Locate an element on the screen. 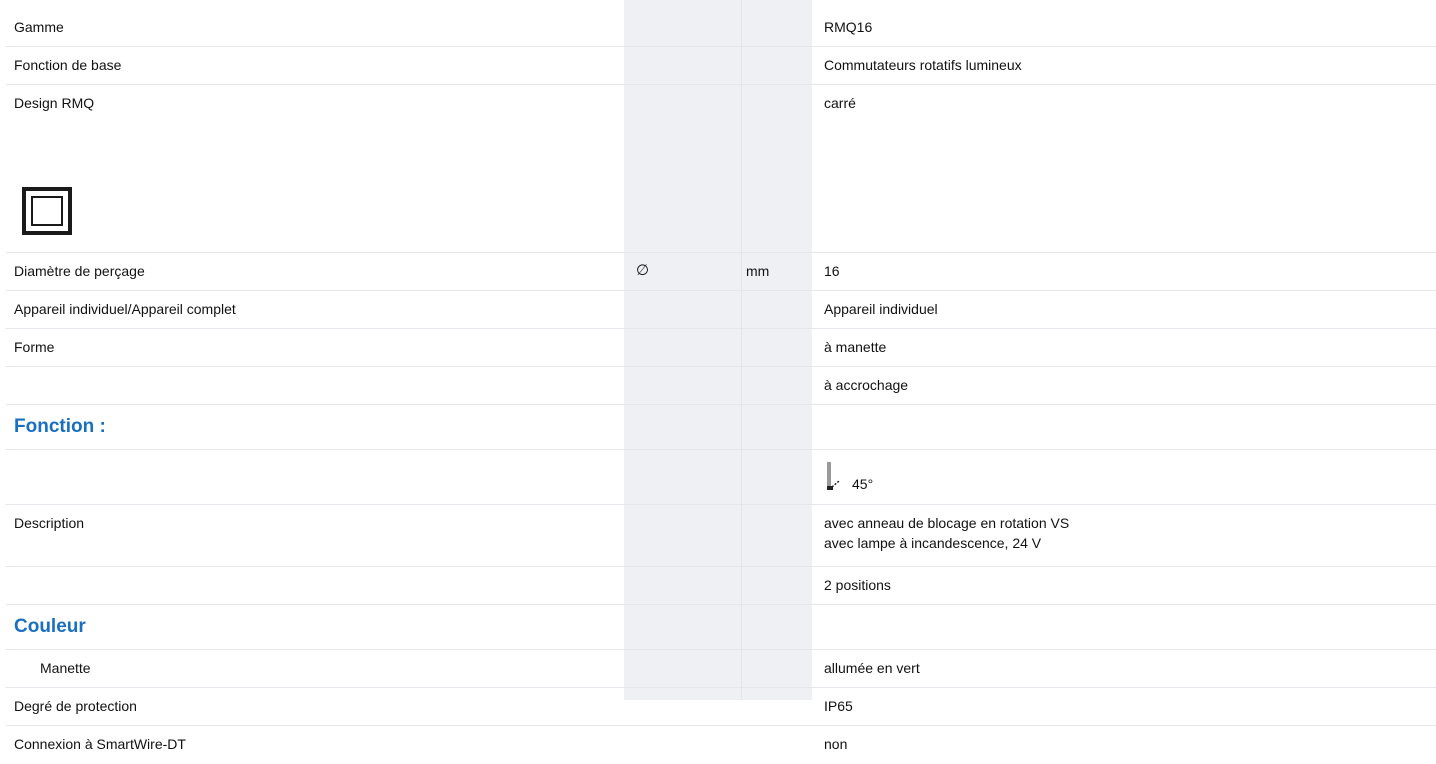 The height and width of the screenshot is (764, 1436). value-description-line-2: avec lampe à incandescence, 24 V is located at coordinates (933, 543).